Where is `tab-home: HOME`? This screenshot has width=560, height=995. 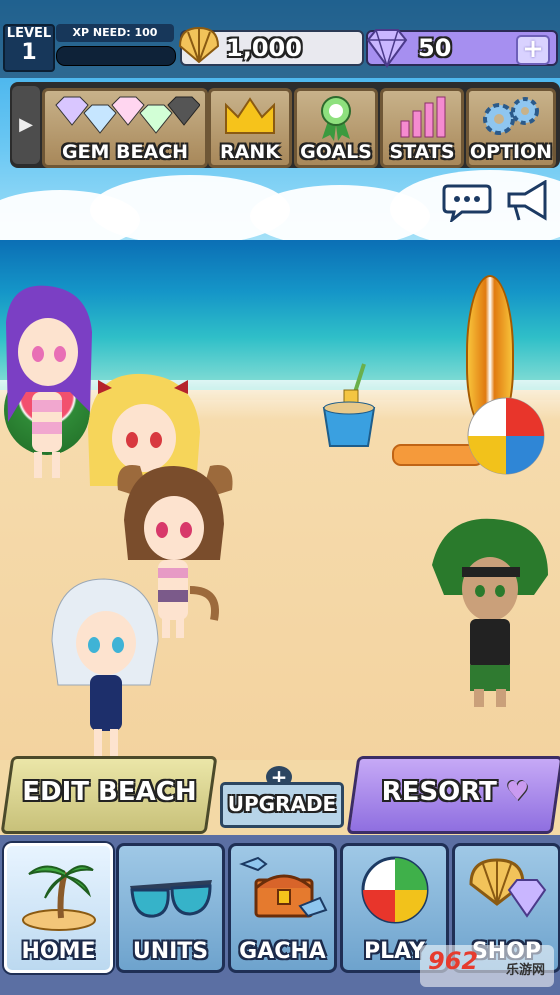
tab-home: HOME is located at coordinates (58, 908).